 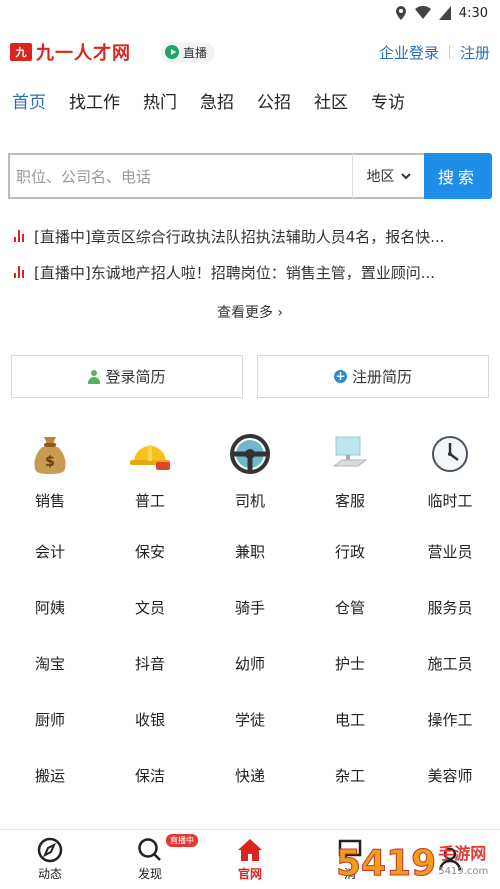 I want to click on logo: 九 九一人才网, so click(x=70, y=52).